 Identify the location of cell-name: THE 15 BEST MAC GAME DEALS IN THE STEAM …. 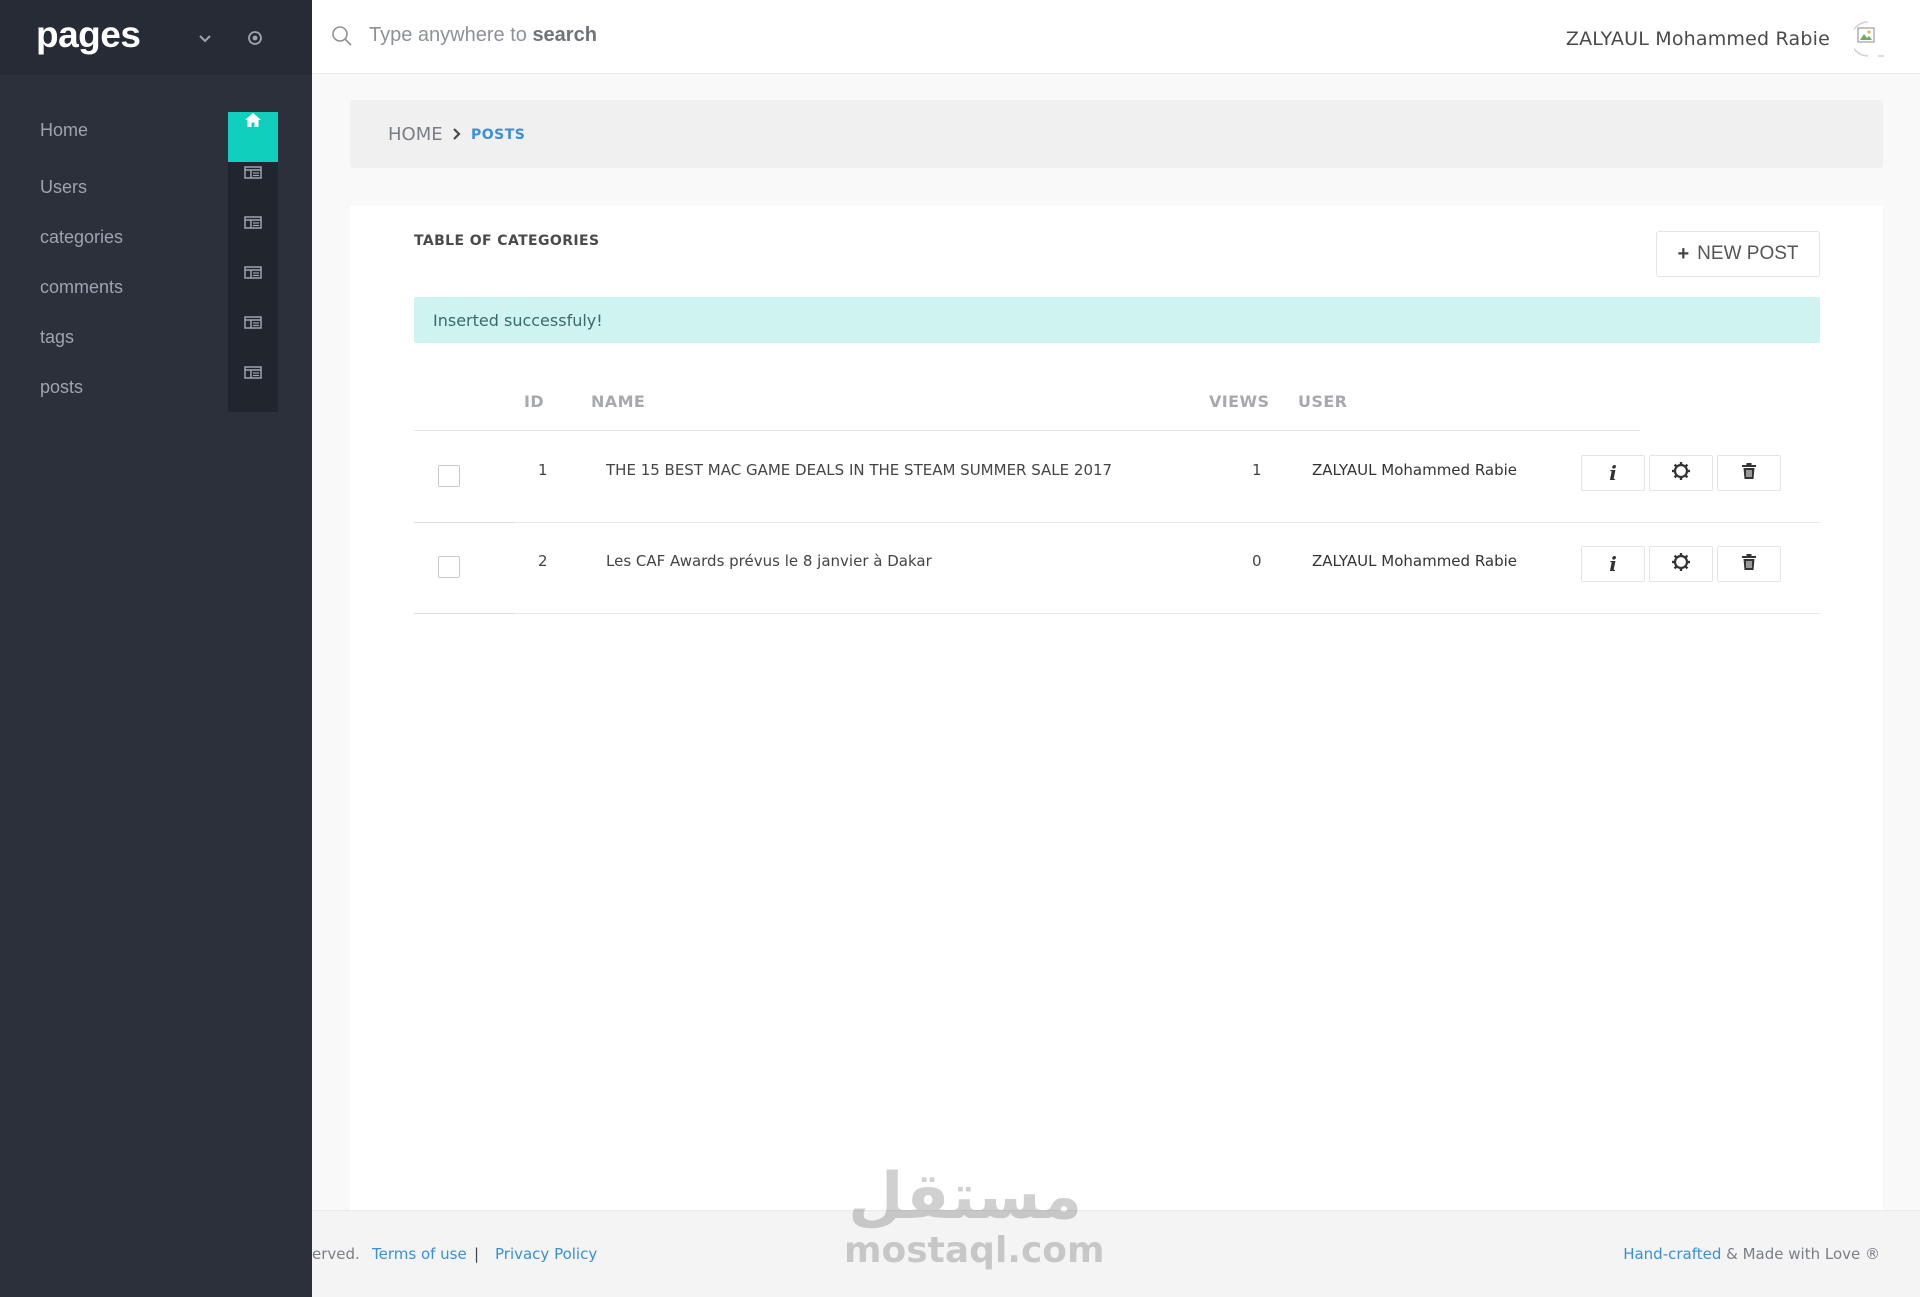
(859, 470).